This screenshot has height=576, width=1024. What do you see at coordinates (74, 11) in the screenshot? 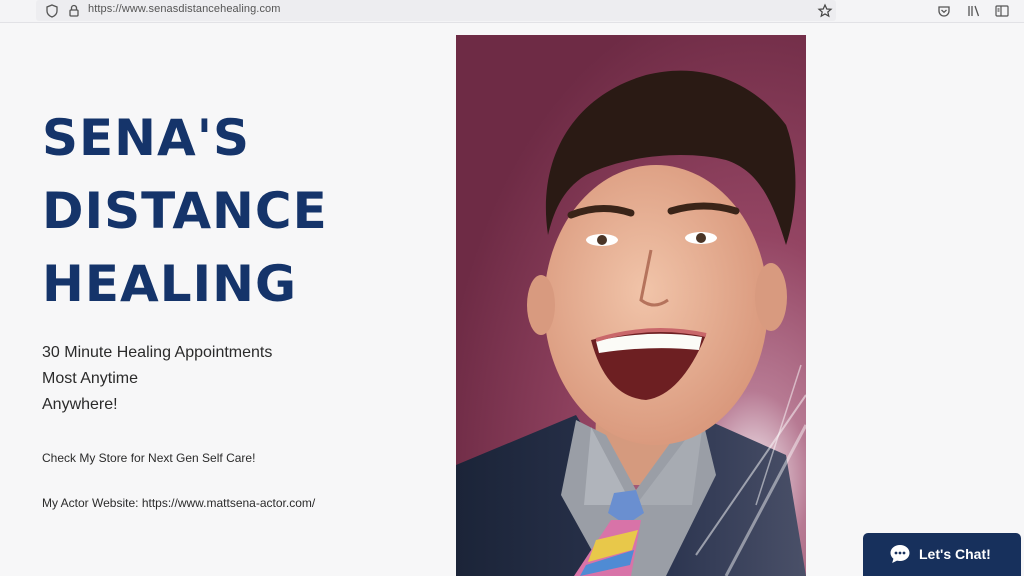
I see `lock-icon` at bounding box center [74, 11].